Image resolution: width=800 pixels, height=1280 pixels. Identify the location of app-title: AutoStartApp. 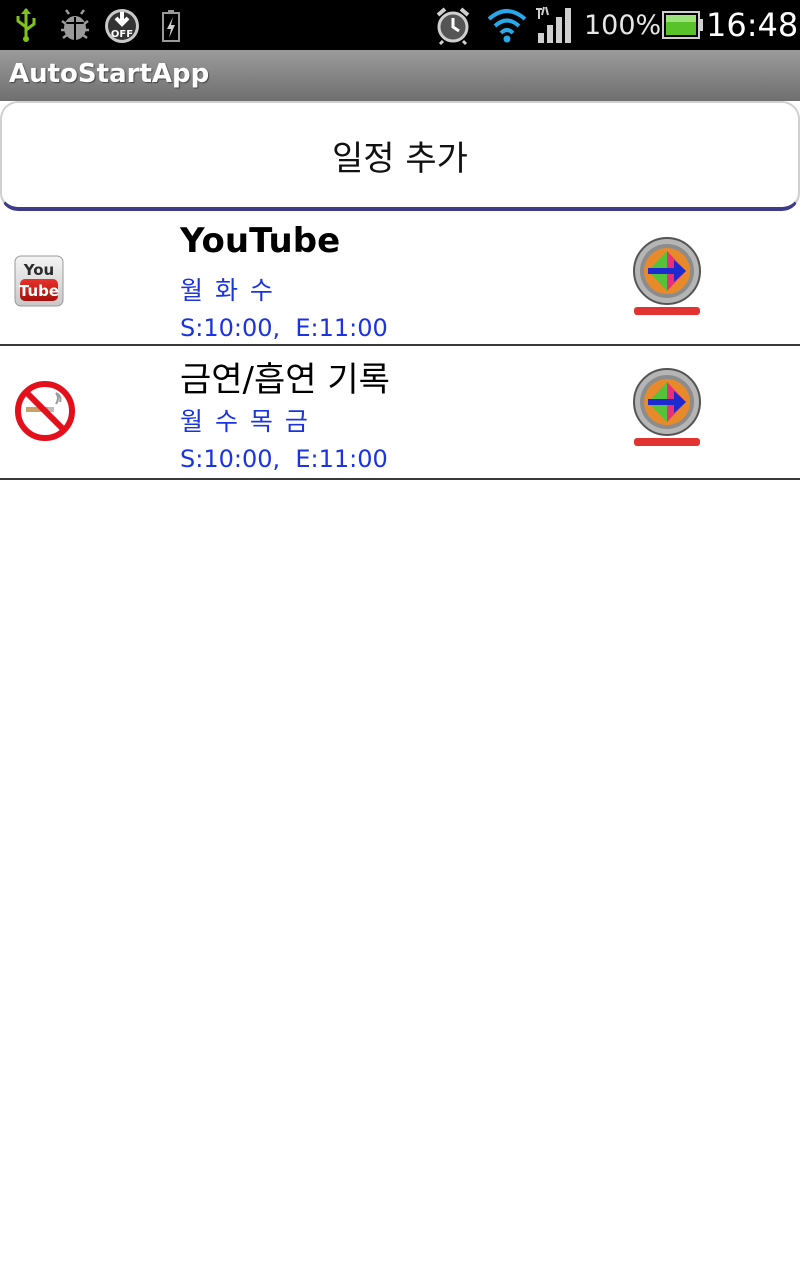
(109, 74).